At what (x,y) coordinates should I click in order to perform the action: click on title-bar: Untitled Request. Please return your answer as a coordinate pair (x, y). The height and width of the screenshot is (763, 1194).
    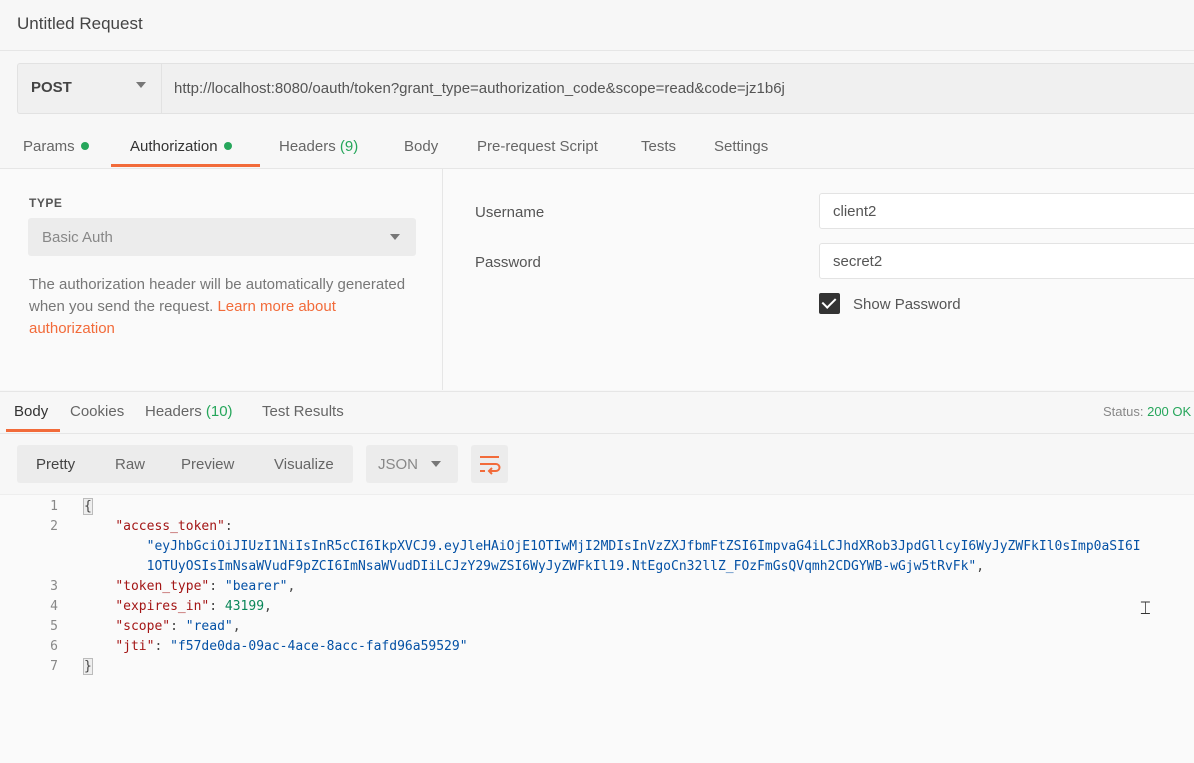
    Looking at the image, I should click on (597, 25).